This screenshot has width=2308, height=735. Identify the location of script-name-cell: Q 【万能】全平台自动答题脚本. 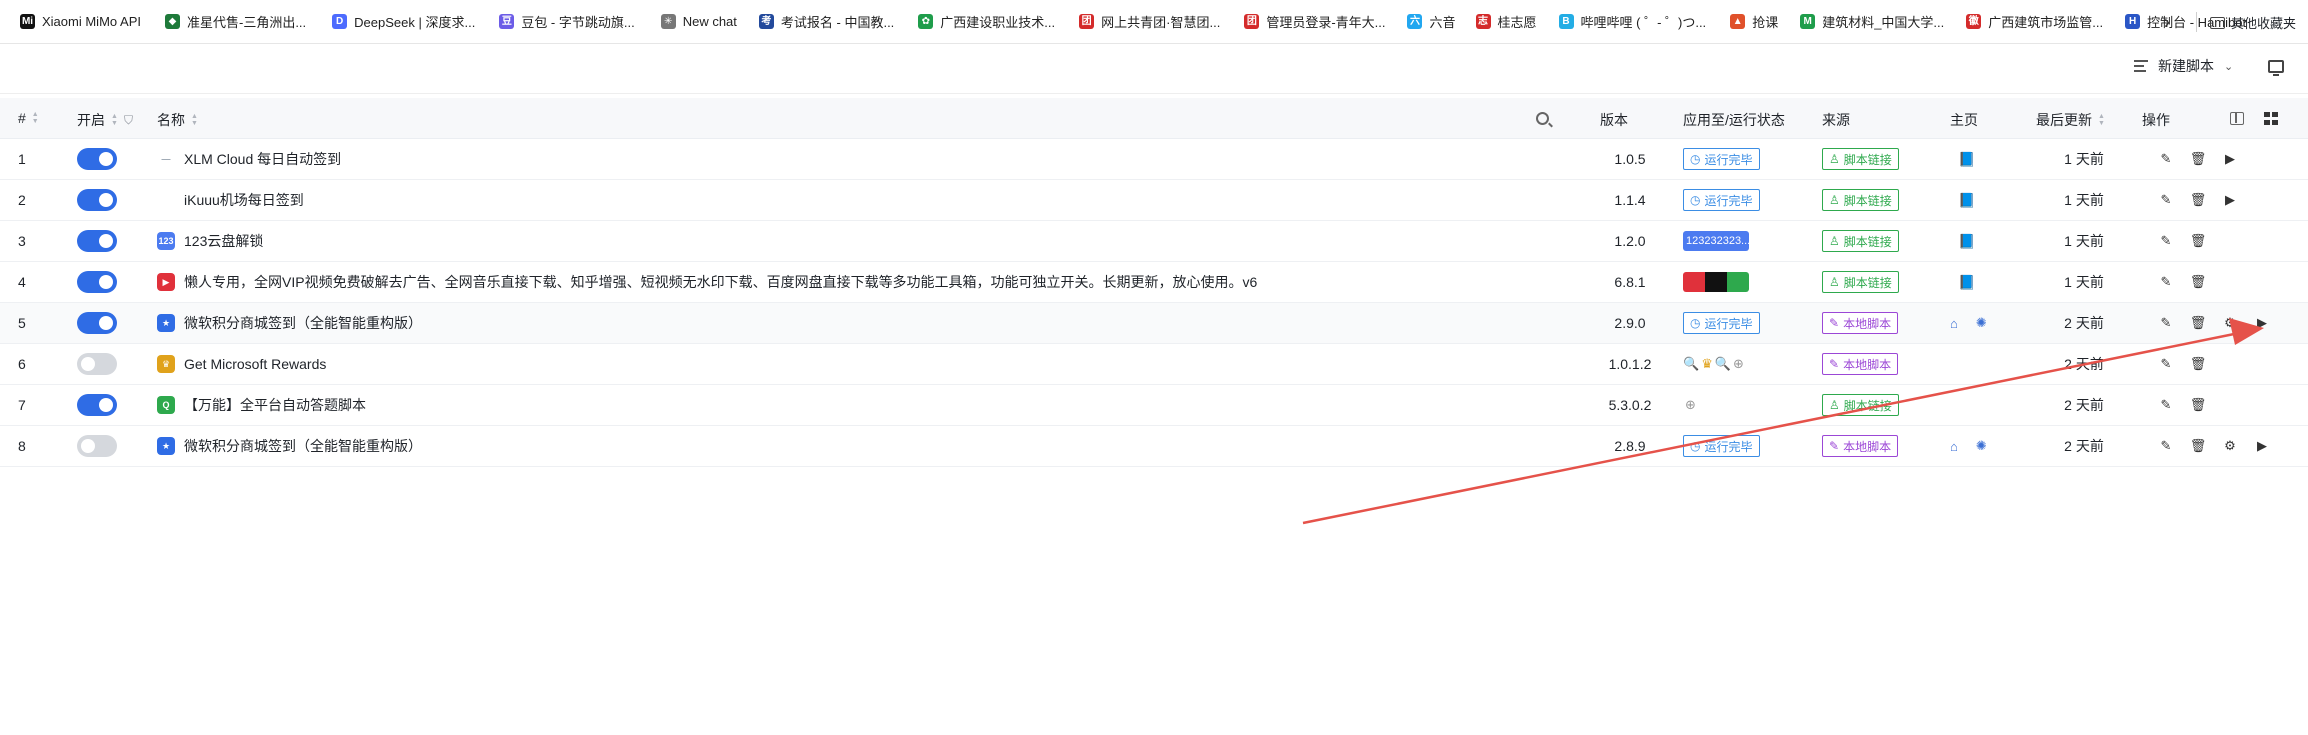
(261, 405).